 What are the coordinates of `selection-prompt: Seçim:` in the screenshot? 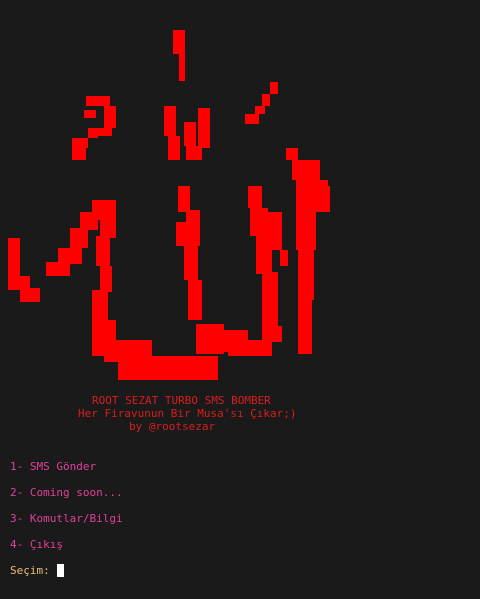 It's located at (37, 570).